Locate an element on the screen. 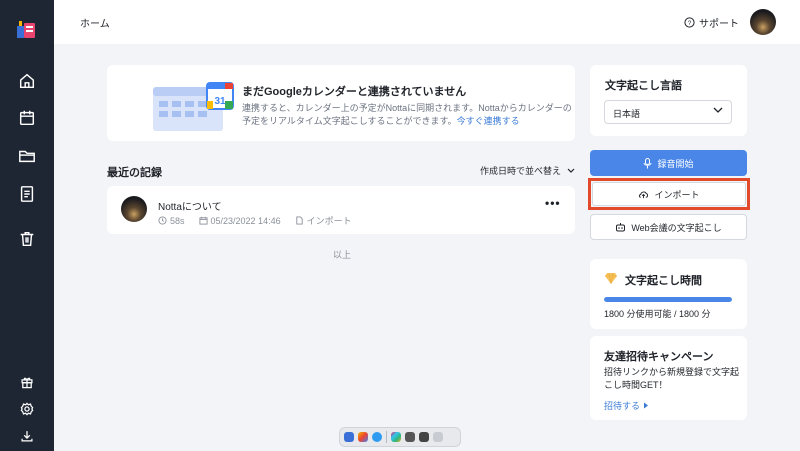  import-button: インポート is located at coordinates (669, 194).